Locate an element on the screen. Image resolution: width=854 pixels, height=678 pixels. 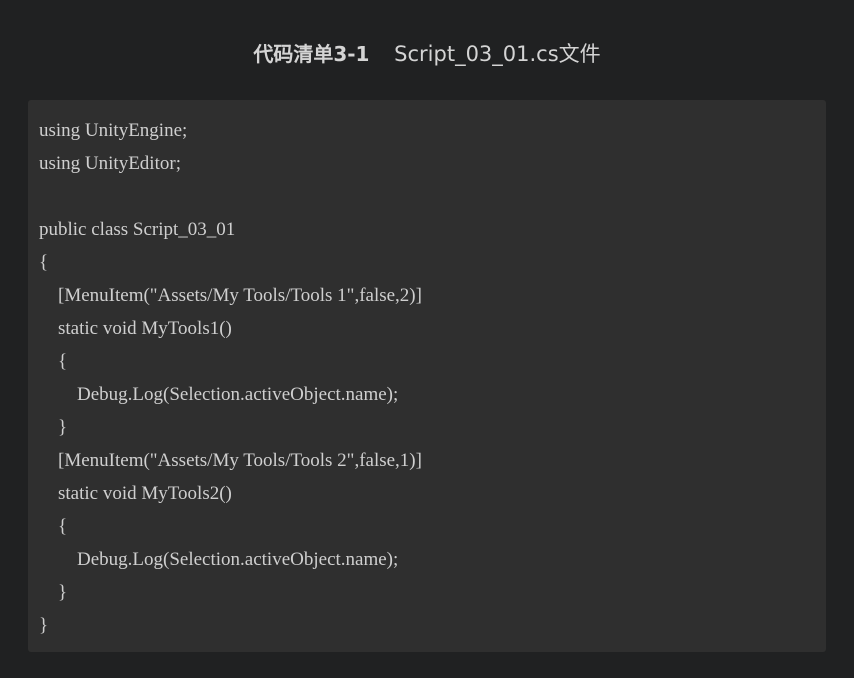
code-listing-caption: 代码清单3-1 Script_03_01.cs文件 is located at coordinates (427, 54).